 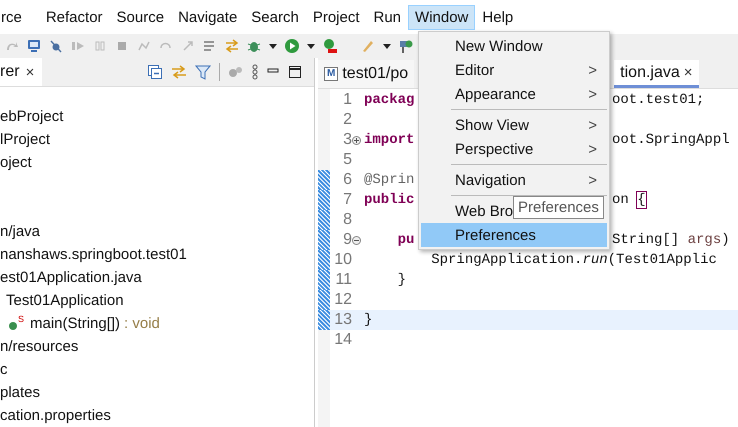 What do you see at coordinates (514, 235) in the screenshot?
I see `menu-item: Preferences` at bounding box center [514, 235].